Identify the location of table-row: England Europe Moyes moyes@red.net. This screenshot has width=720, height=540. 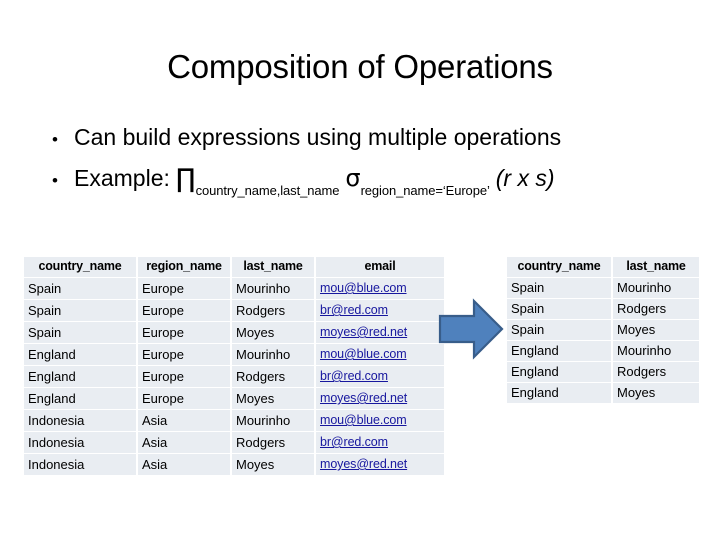
(234, 398).